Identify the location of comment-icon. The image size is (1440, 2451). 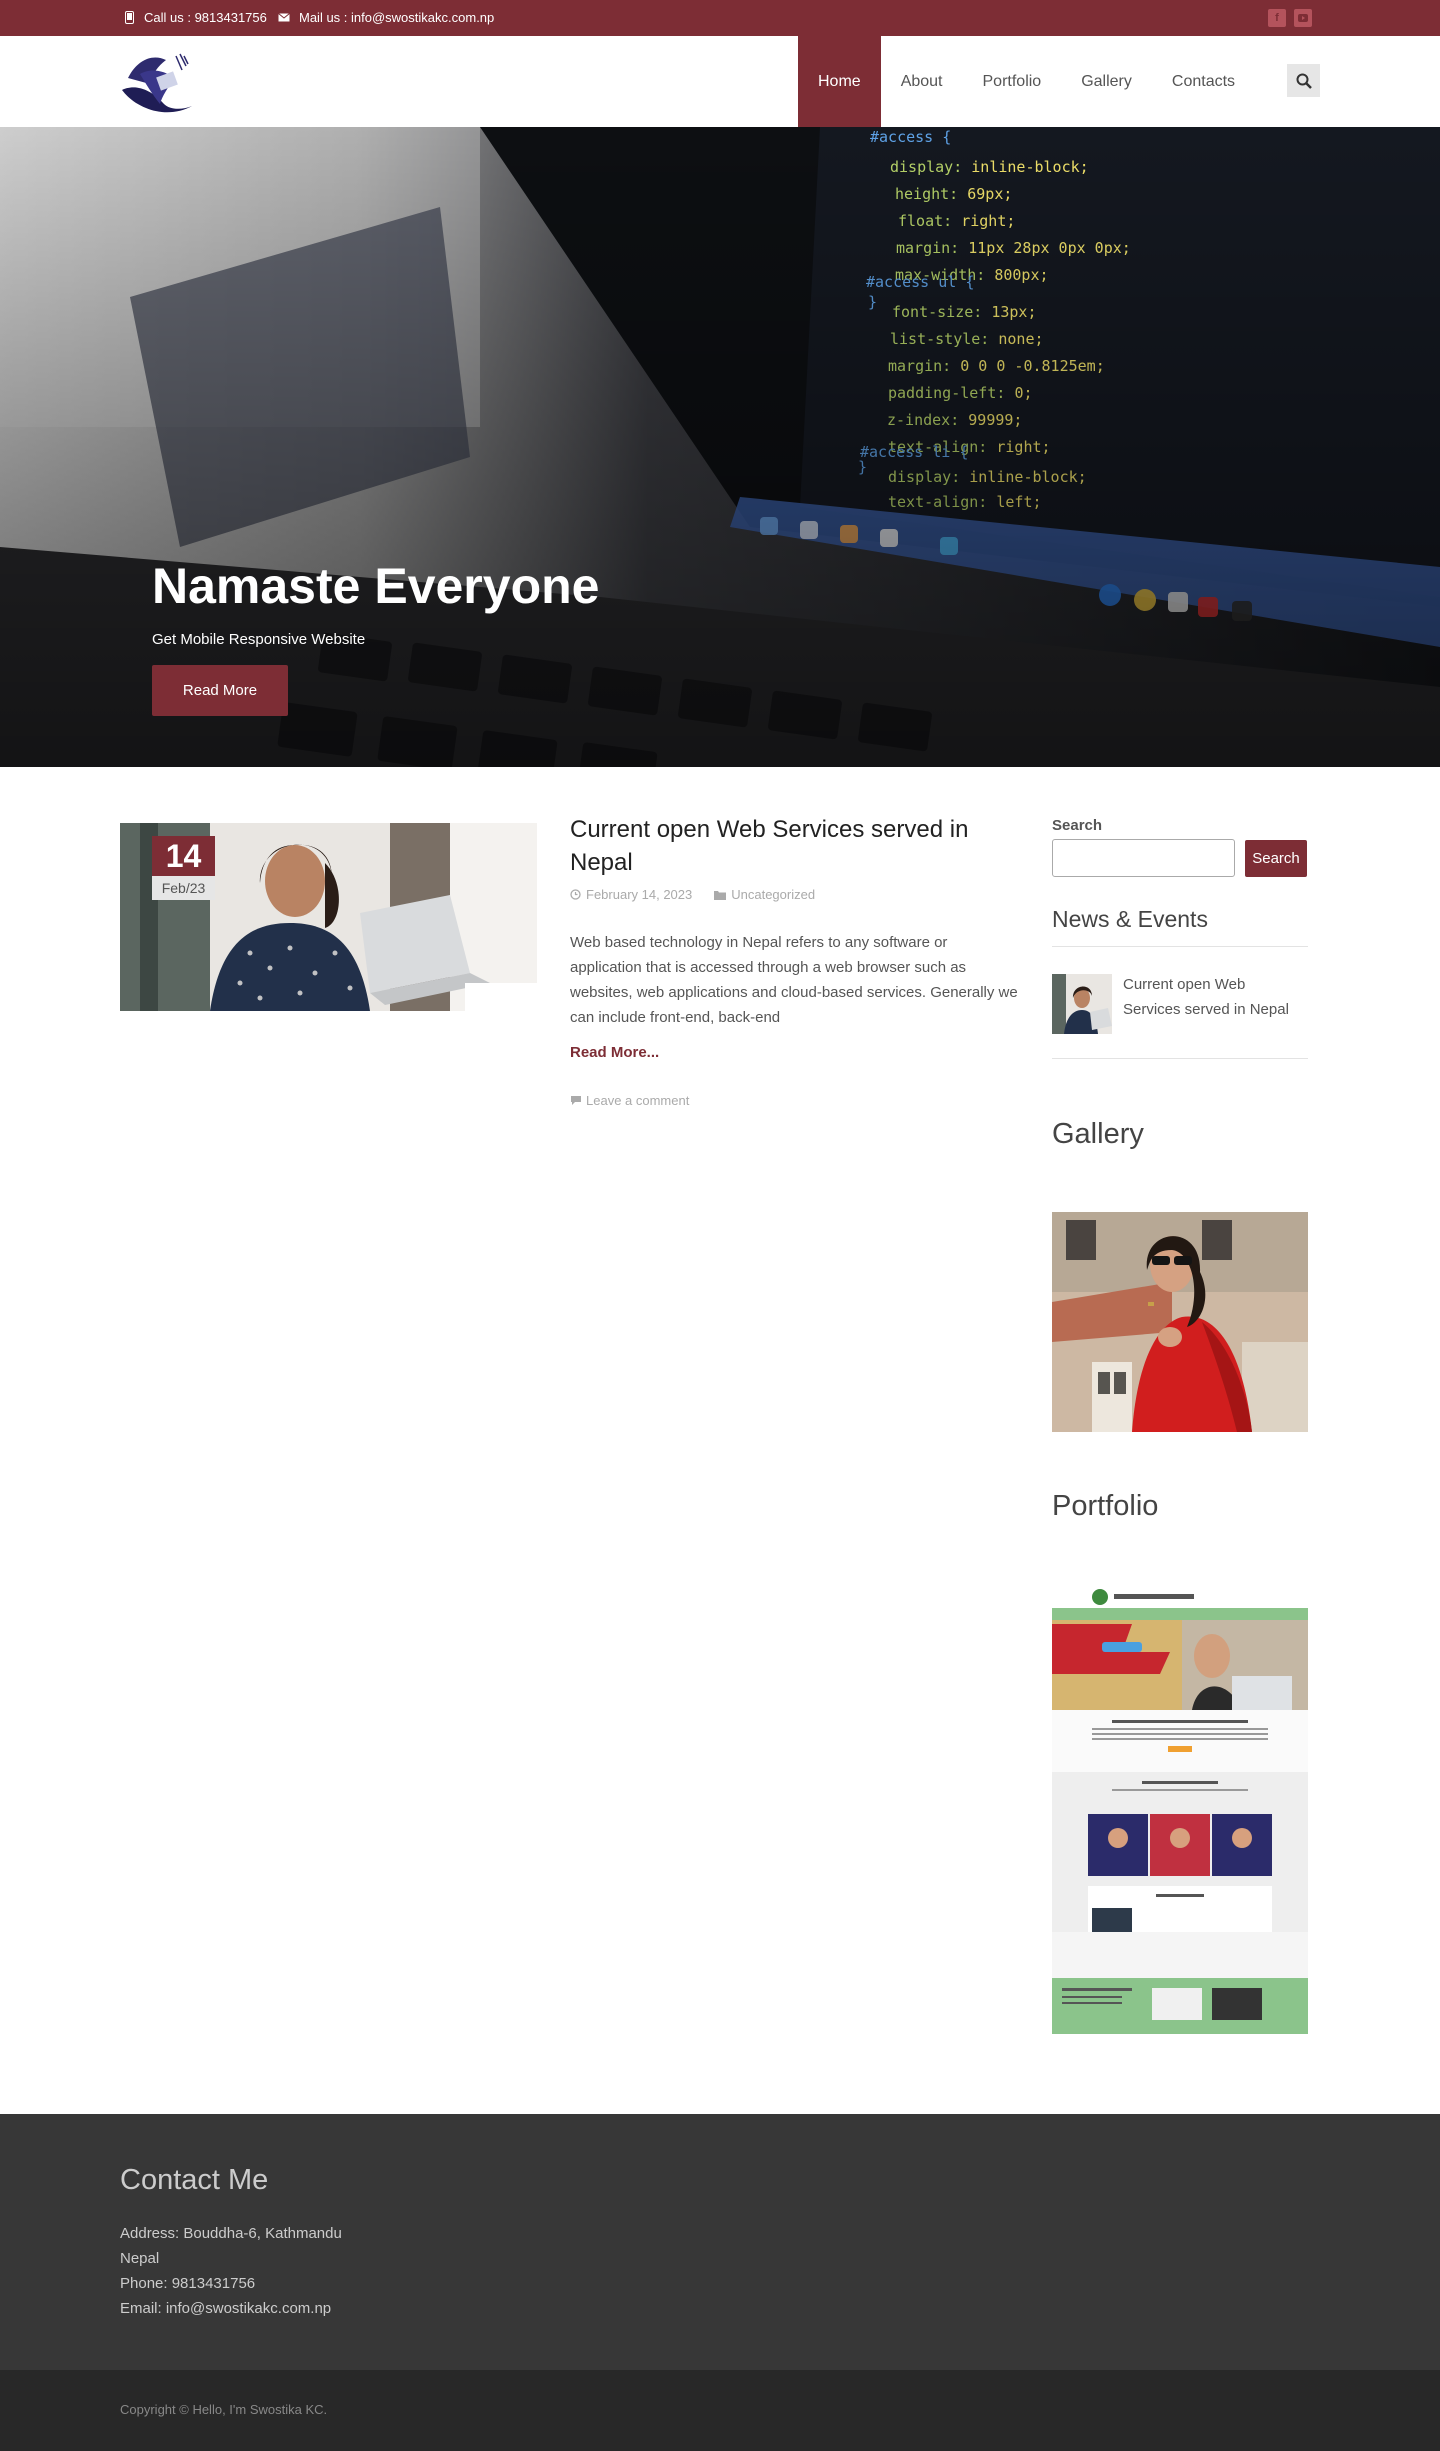
(576, 1100).